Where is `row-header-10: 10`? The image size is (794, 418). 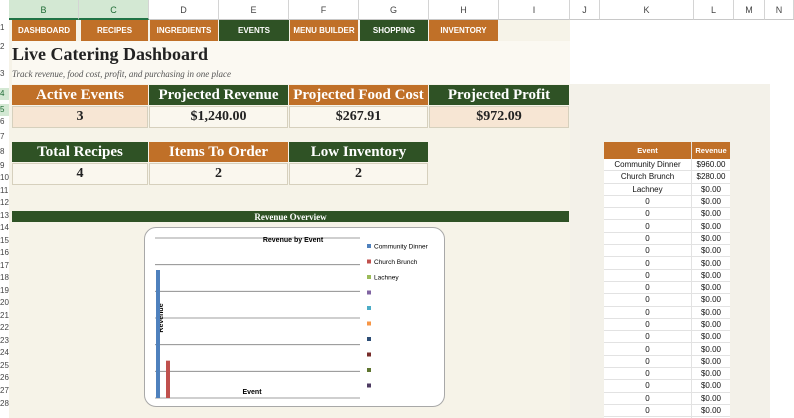
row-header-10: 10 is located at coordinates (4, 178).